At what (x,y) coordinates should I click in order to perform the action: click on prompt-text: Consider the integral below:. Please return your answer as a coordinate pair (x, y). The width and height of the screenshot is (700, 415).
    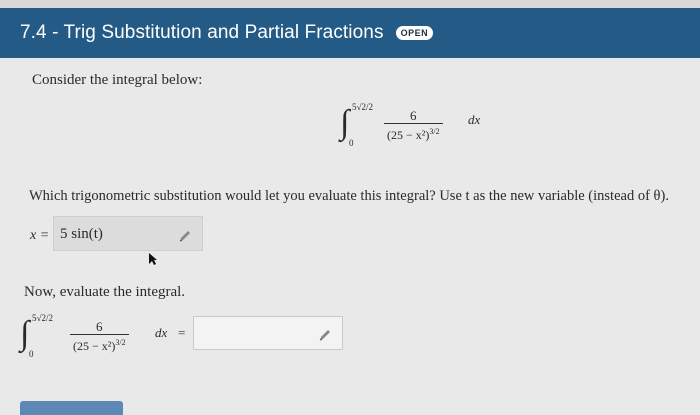
    Looking at the image, I should click on (117, 80).